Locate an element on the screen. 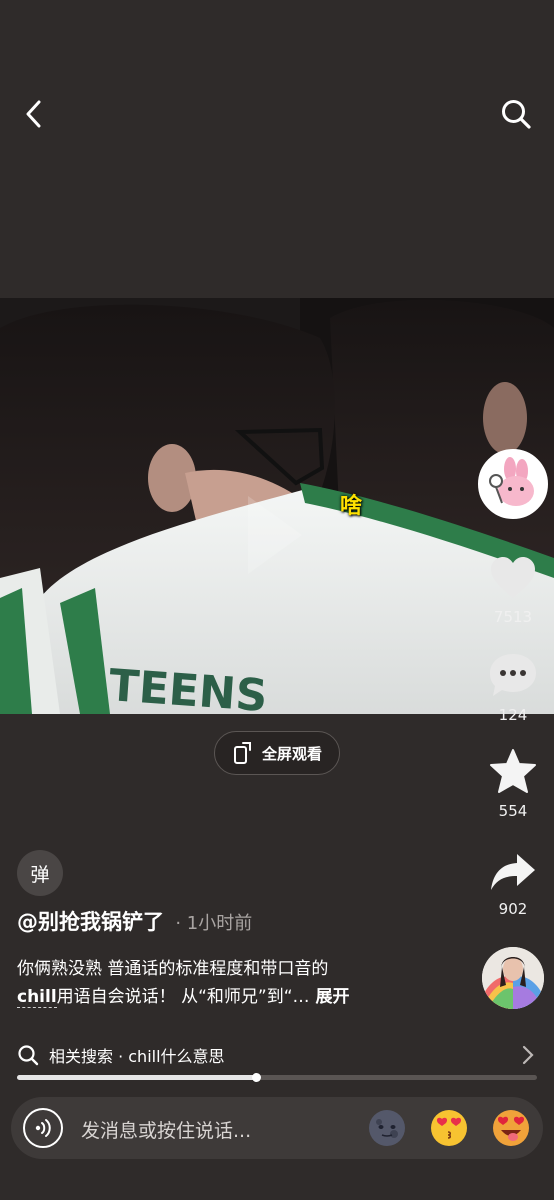 Image resolution: width=554 pixels, height=1200 pixels. post-author-line: @别抢我锅铲了 · 1小时前 is located at coordinates (134, 921).